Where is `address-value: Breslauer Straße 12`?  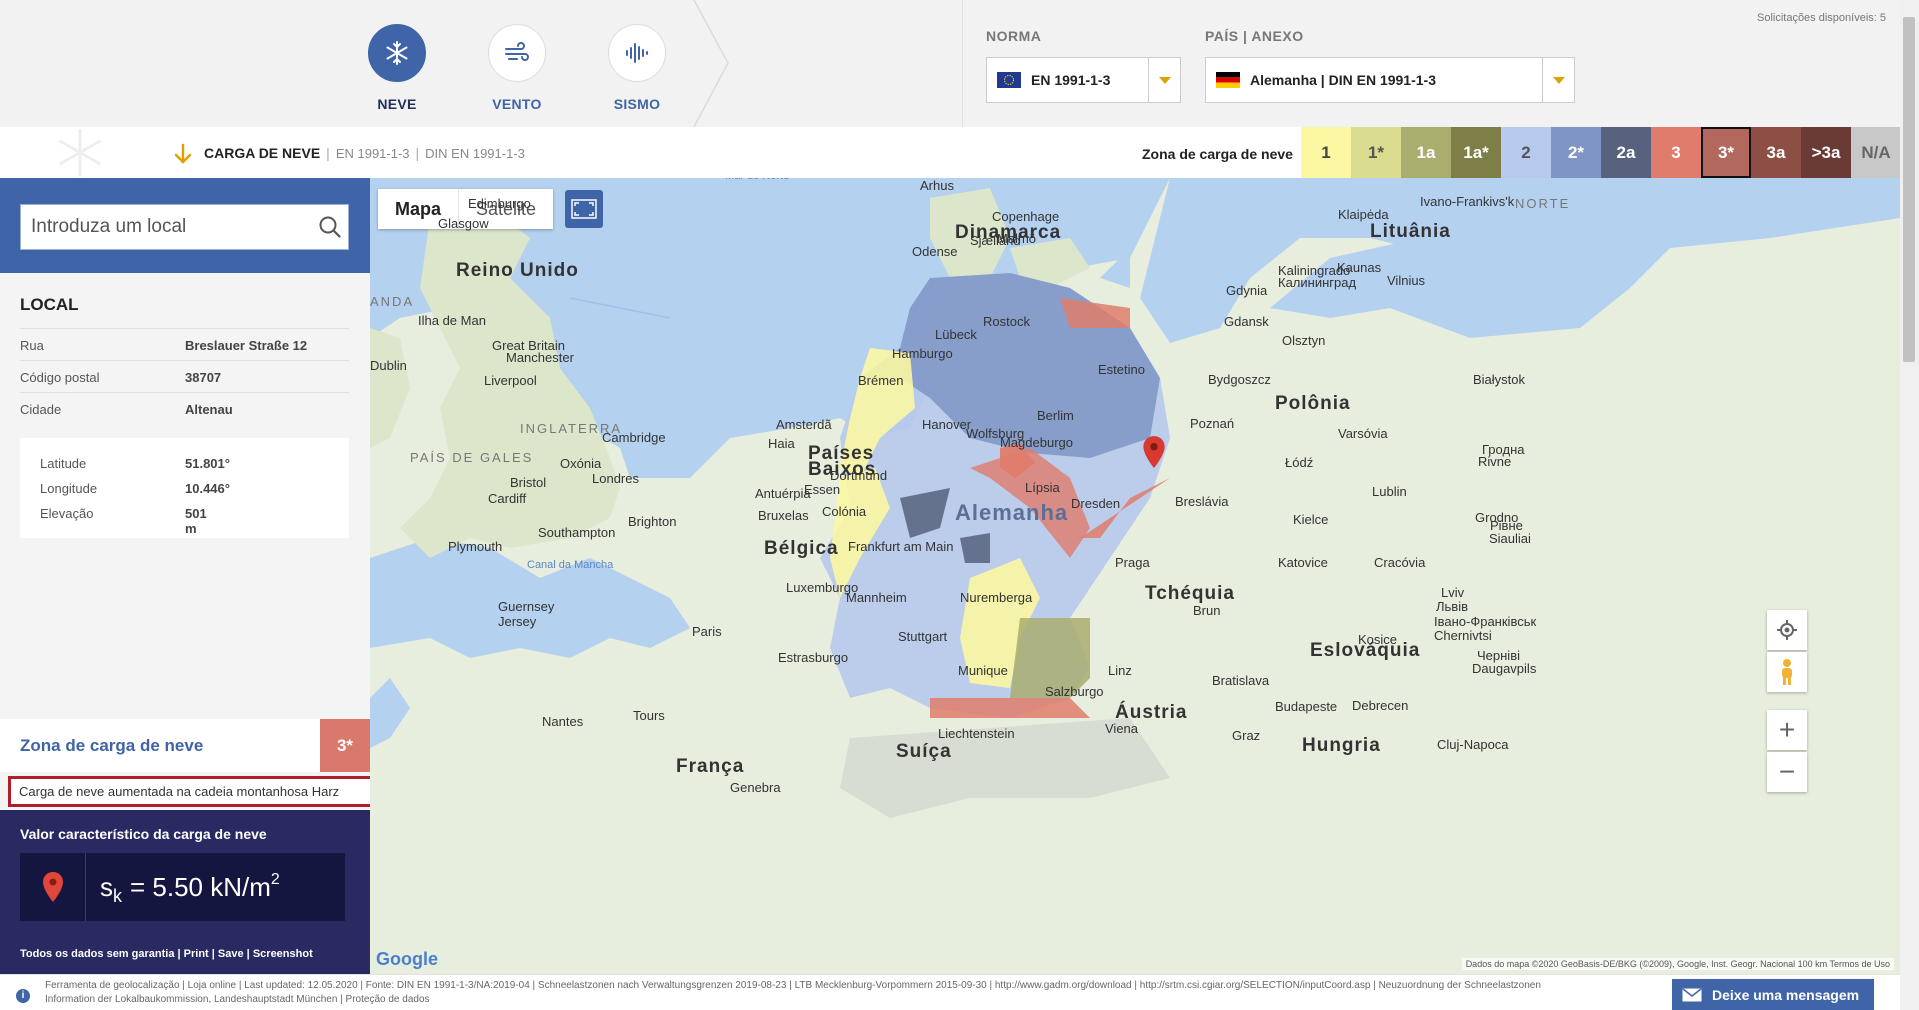
address-value: Breslauer Straße 12 is located at coordinates (246, 345).